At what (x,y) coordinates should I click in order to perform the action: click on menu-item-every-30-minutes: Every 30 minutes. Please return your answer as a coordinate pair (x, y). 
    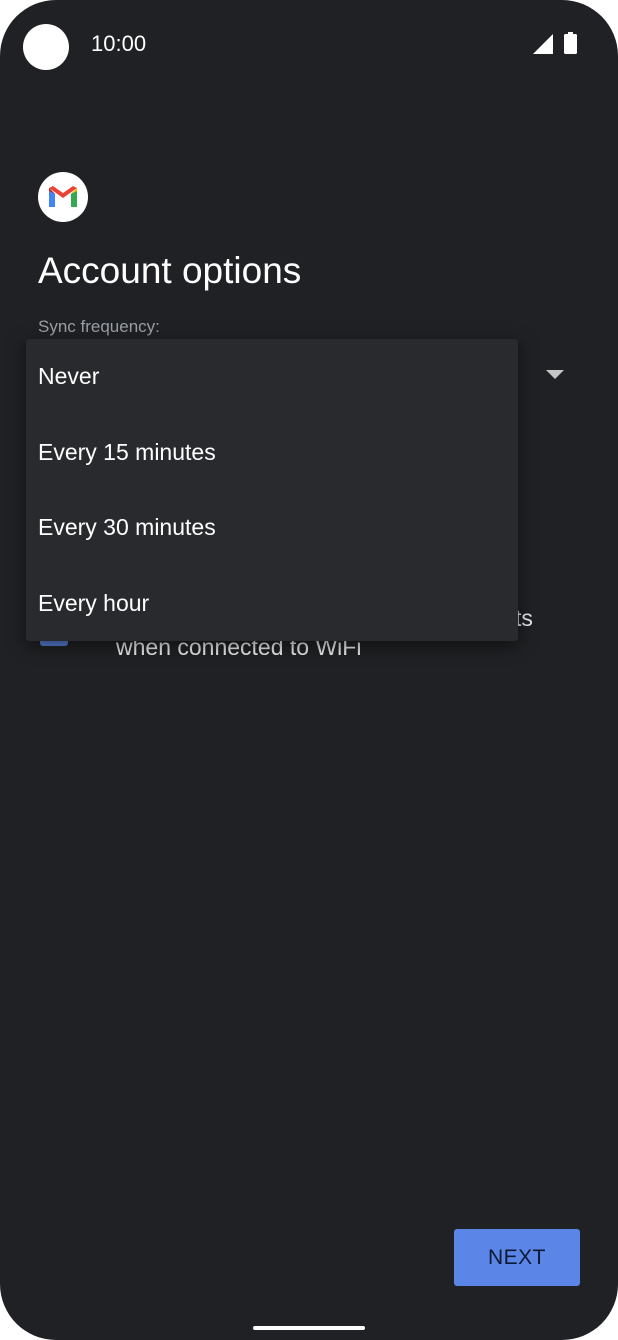
    Looking at the image, I should click on (272, 527).